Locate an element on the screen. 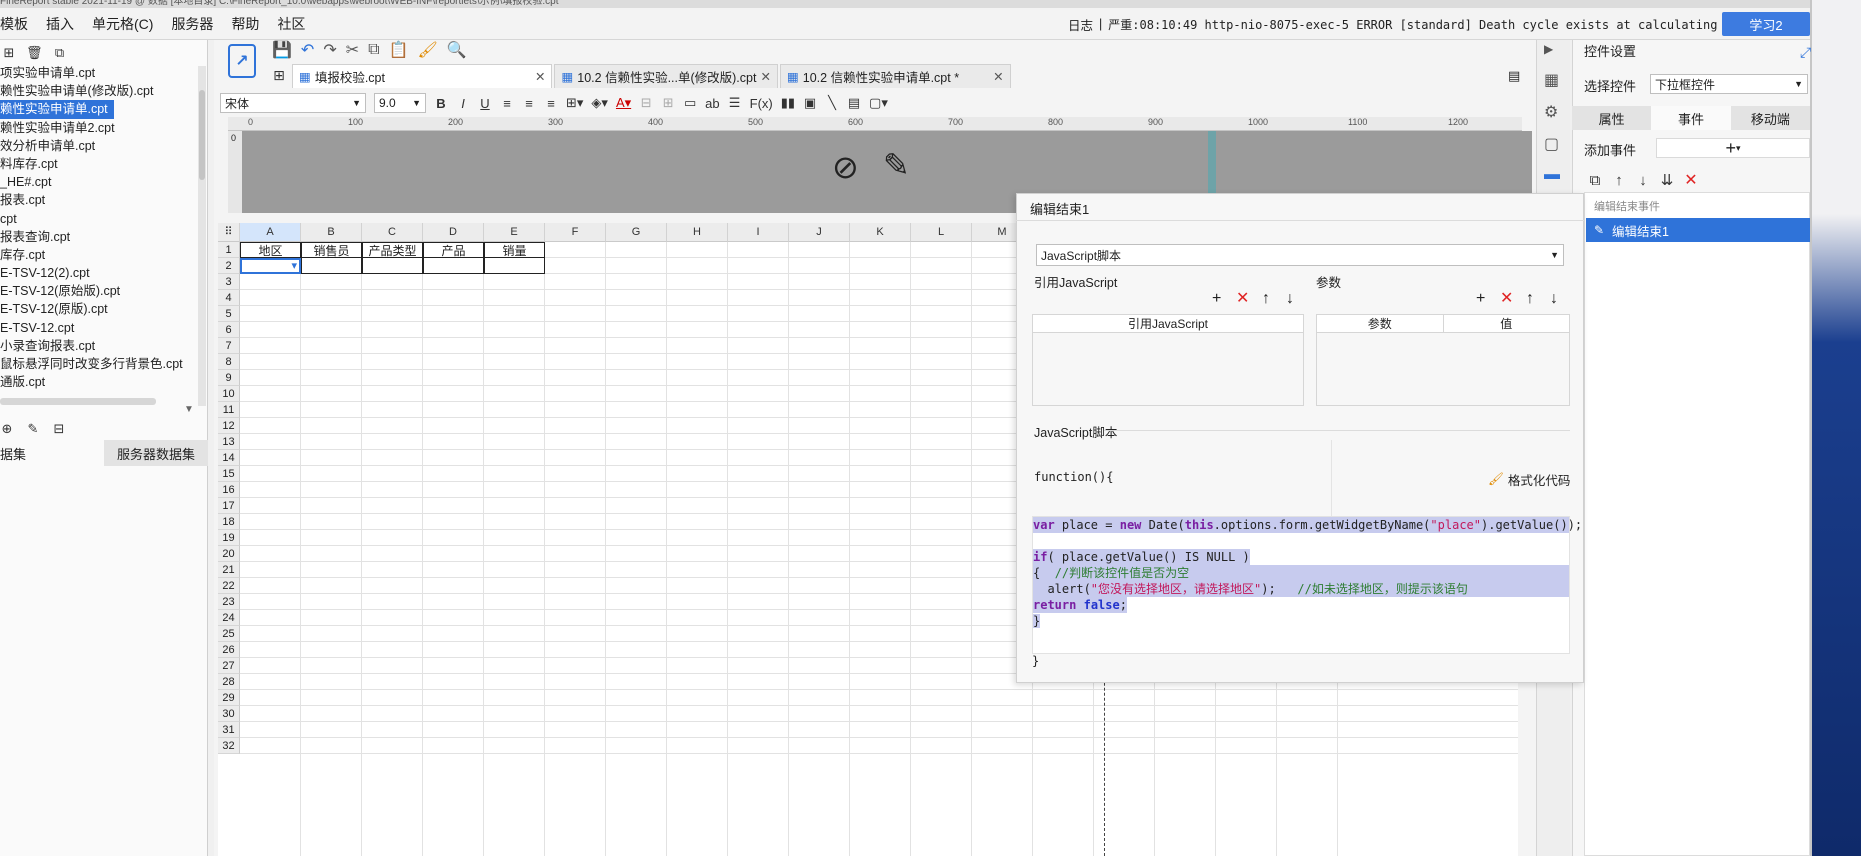 This screenshot has height=856, width=1861. column-header: L is located at coordinates (941, 232).